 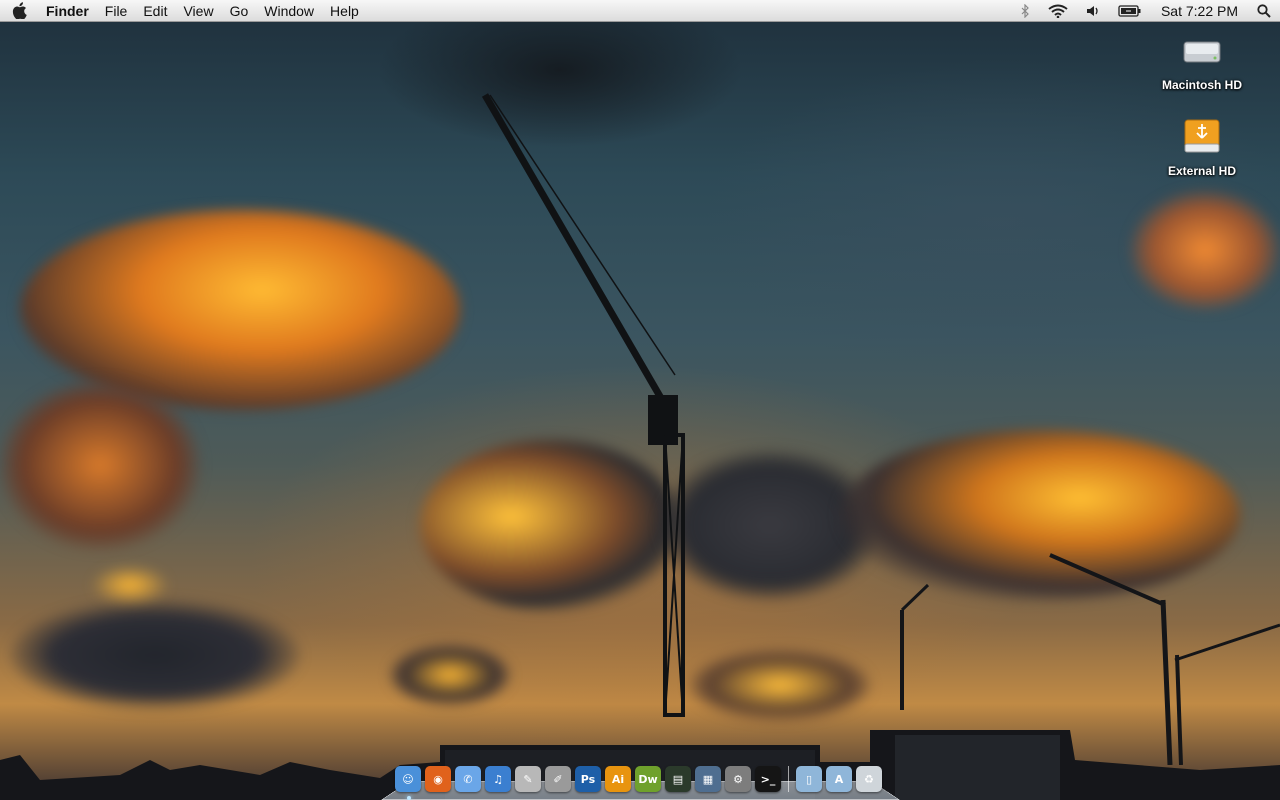 I want to click on firefox-icon: ◉, so click(x=438, y=779).